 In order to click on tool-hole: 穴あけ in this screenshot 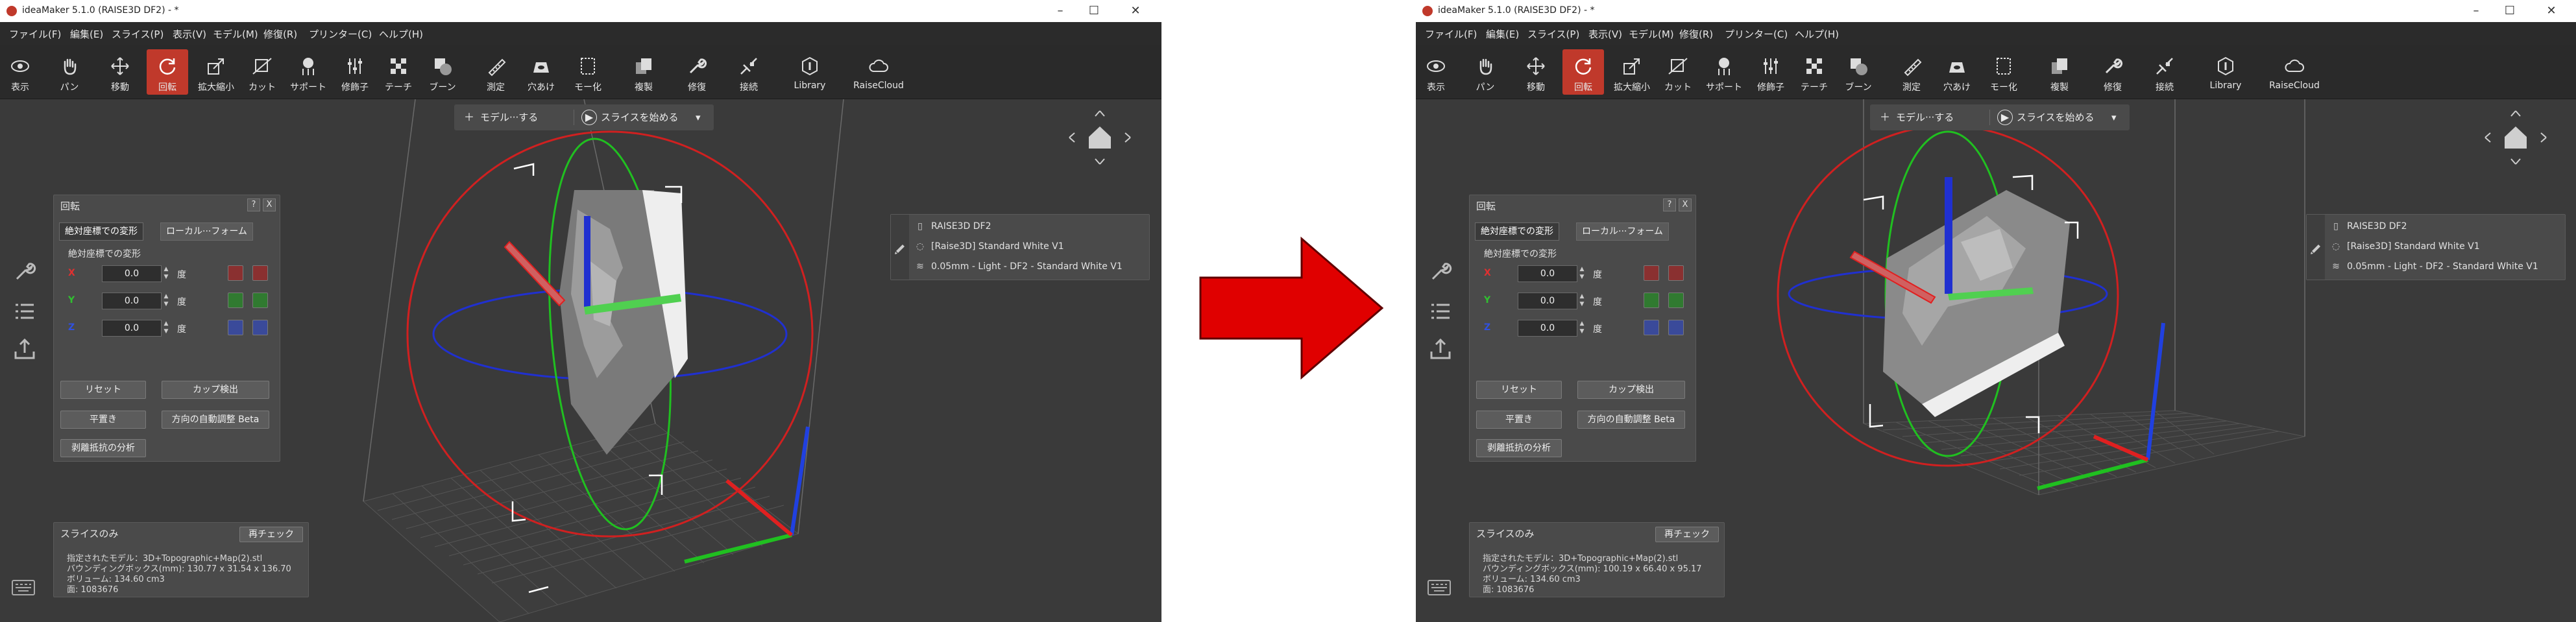, I will do `click(1957, 72)`.